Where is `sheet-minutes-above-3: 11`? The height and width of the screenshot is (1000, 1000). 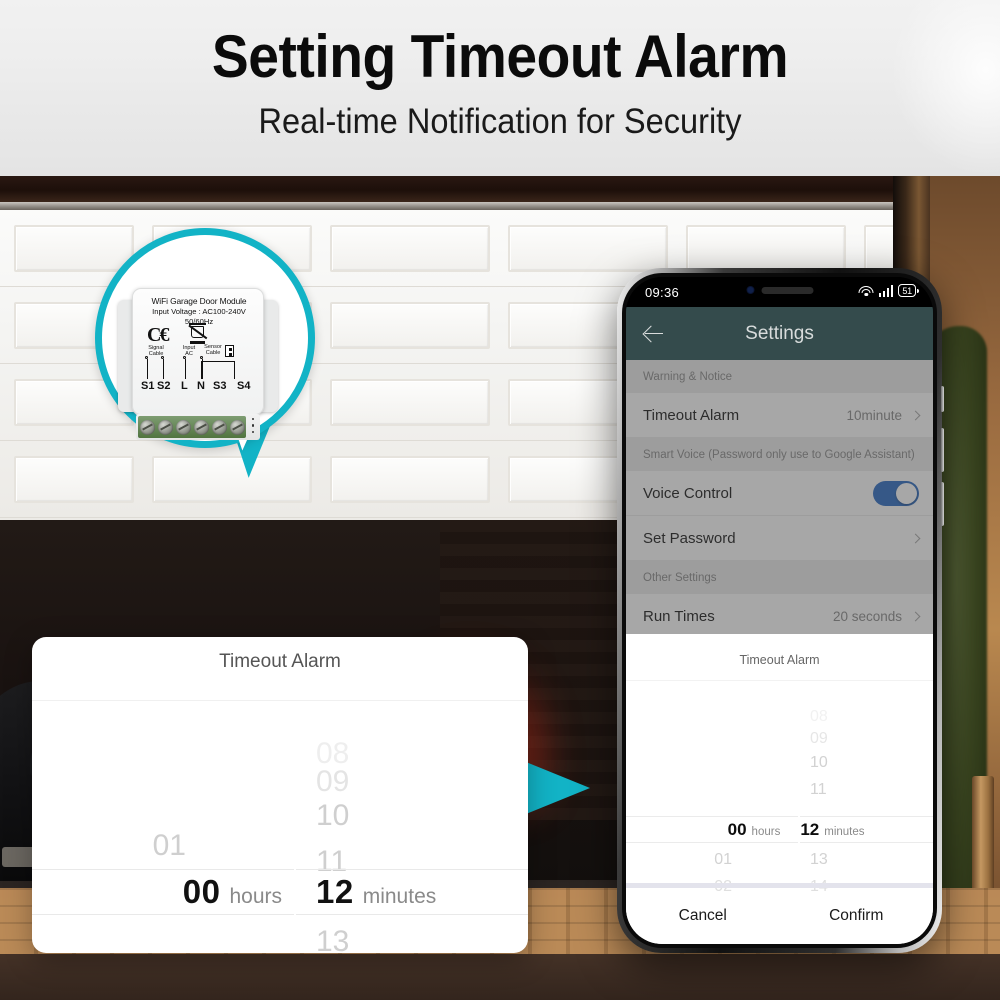
sheet-minutes-above-3: 11 is located at coordinates (865, 789).